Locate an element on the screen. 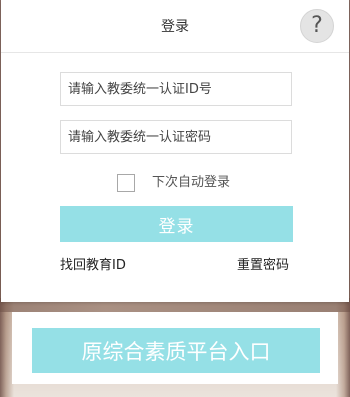 This screenshot has height=397, width=350. dialog-header: 登录 ? is located at coordinates (175, 26).